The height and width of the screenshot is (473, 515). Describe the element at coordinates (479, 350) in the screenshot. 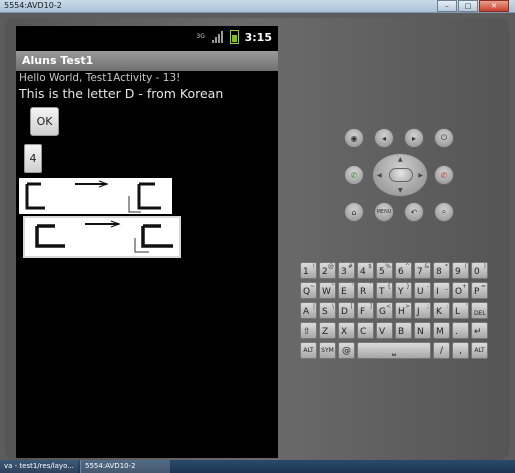

I see `key-alt-right: ALT` at that location.